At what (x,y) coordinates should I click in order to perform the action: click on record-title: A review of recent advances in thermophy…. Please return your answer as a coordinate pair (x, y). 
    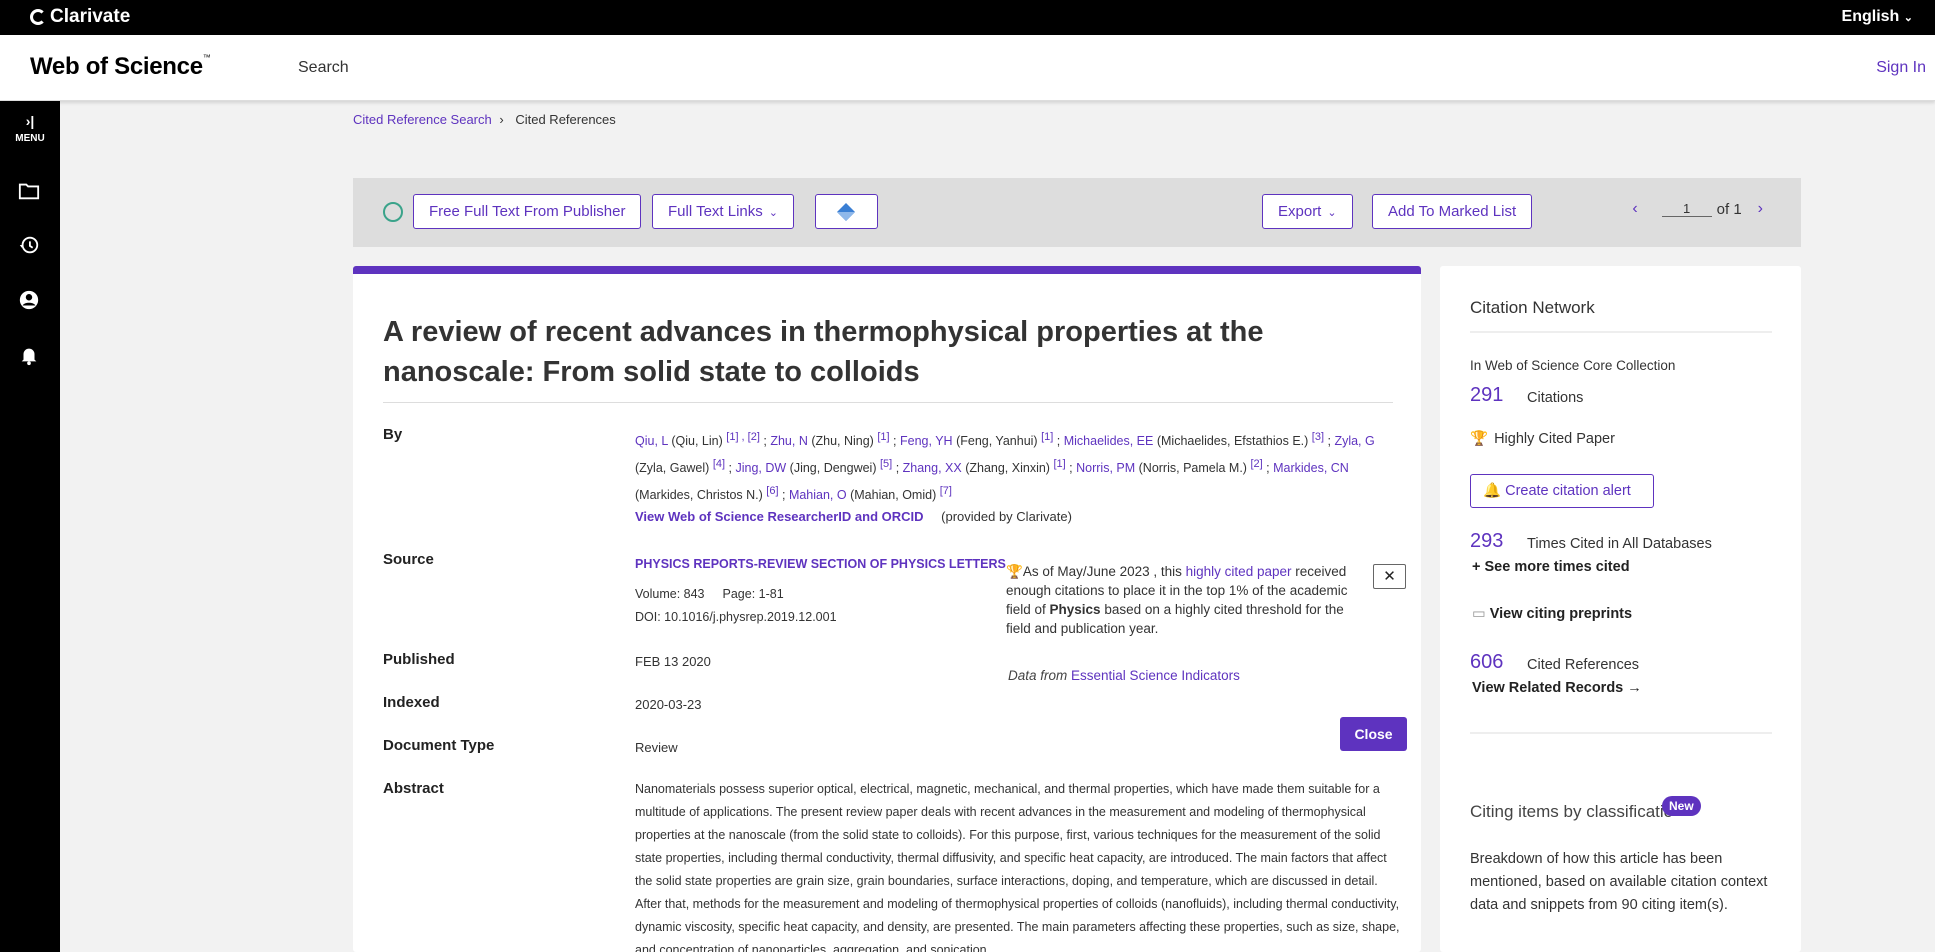
    Looking at the image, I should click on (823, 352).